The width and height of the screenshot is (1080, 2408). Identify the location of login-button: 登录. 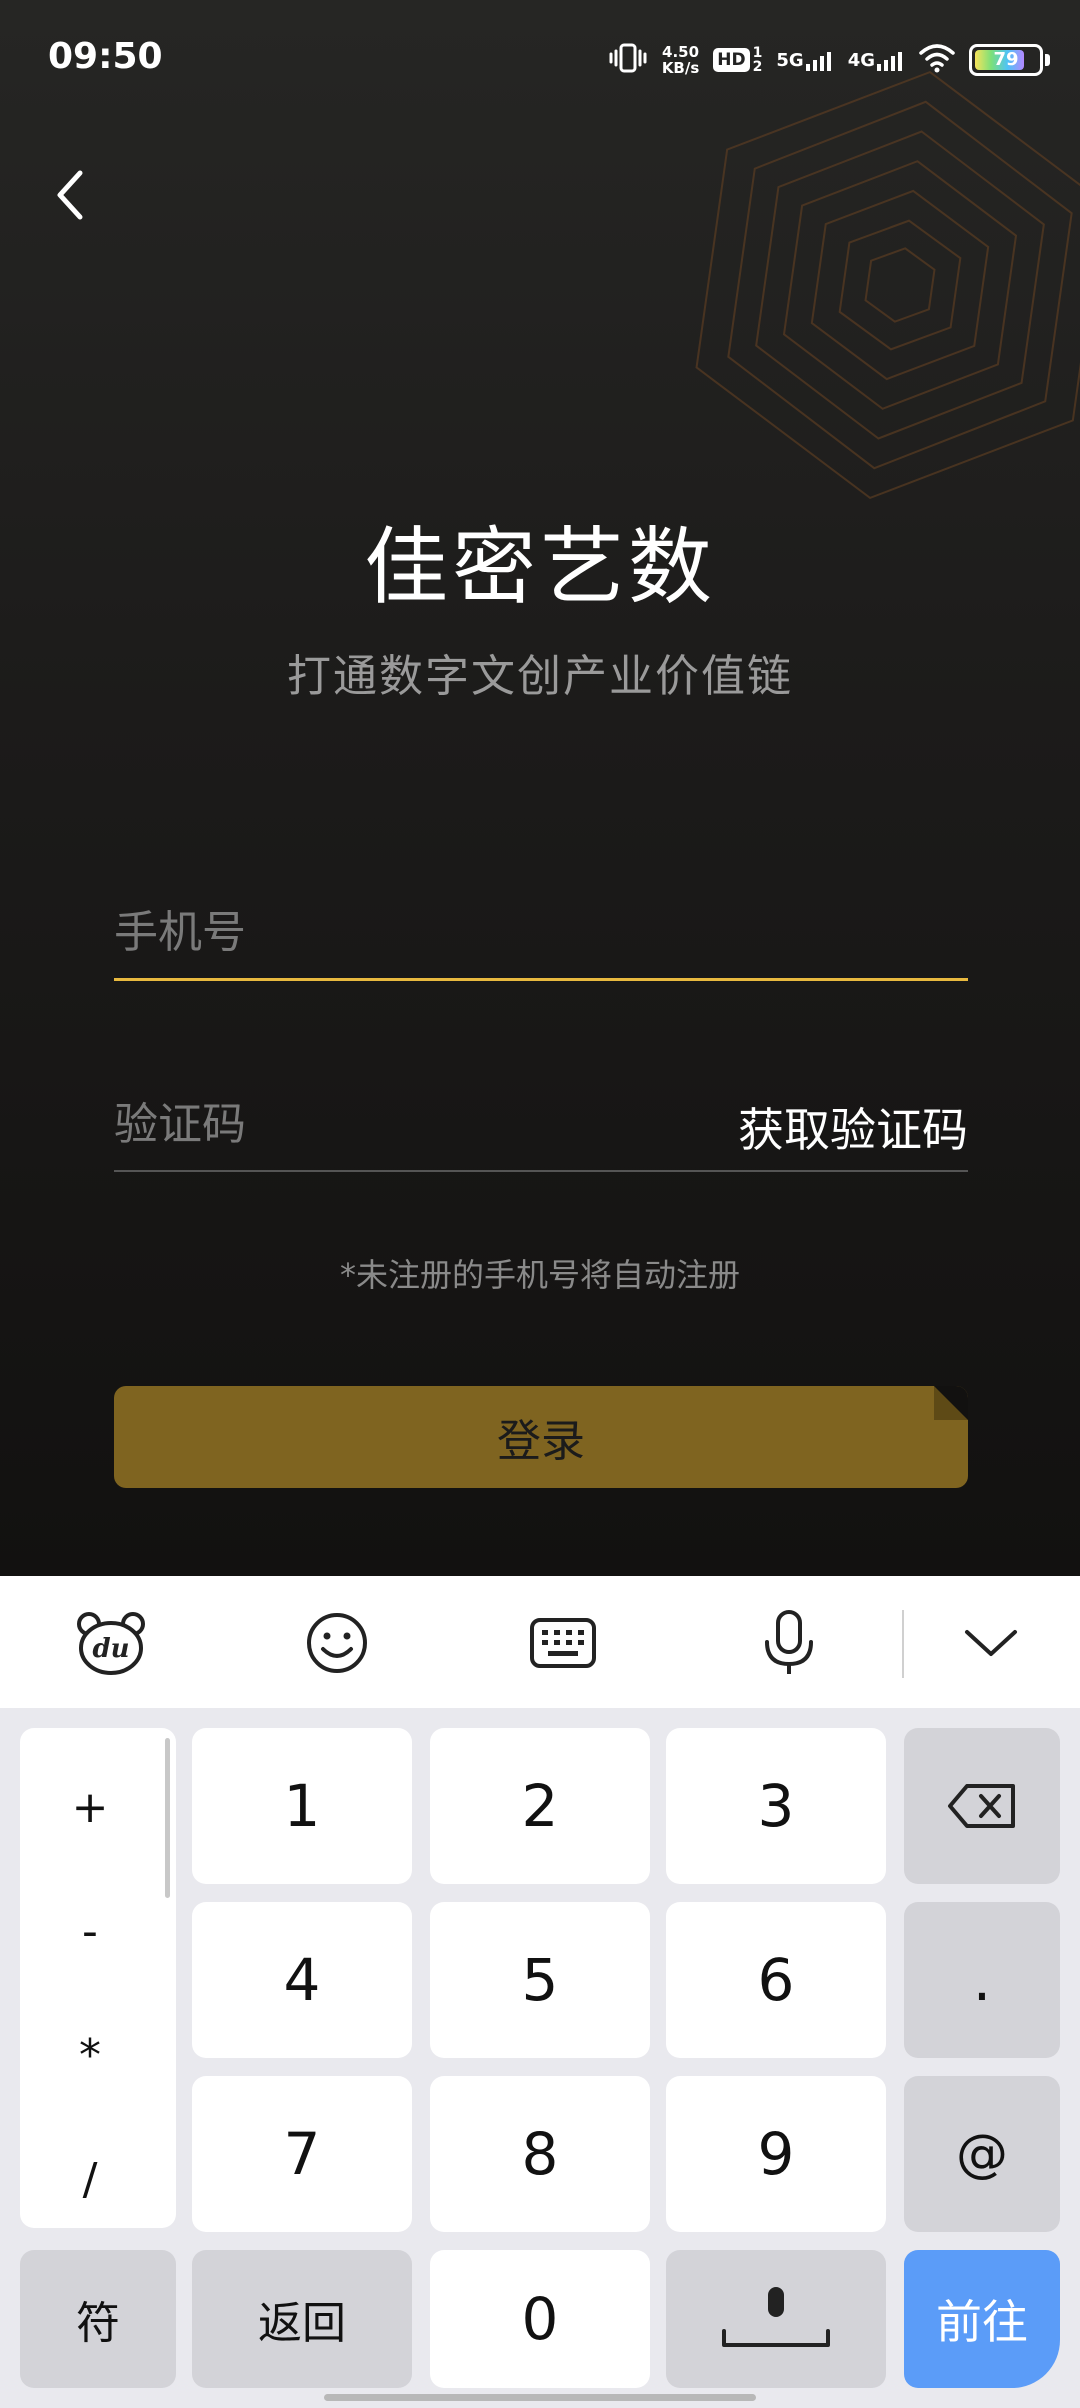
(541, 1437).